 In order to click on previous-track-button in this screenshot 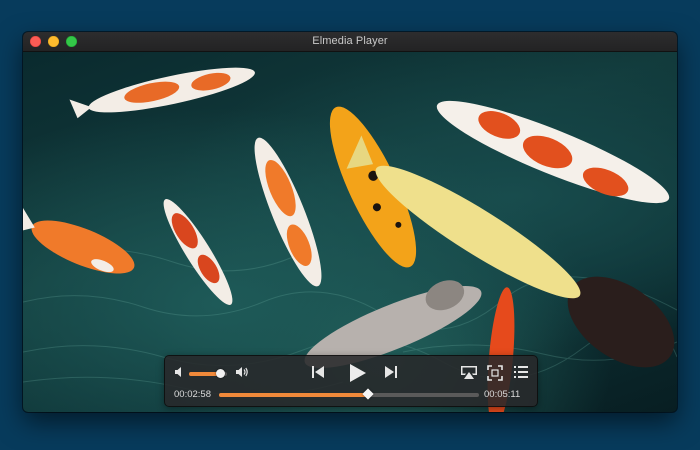, I will do `click(318, 373)`.